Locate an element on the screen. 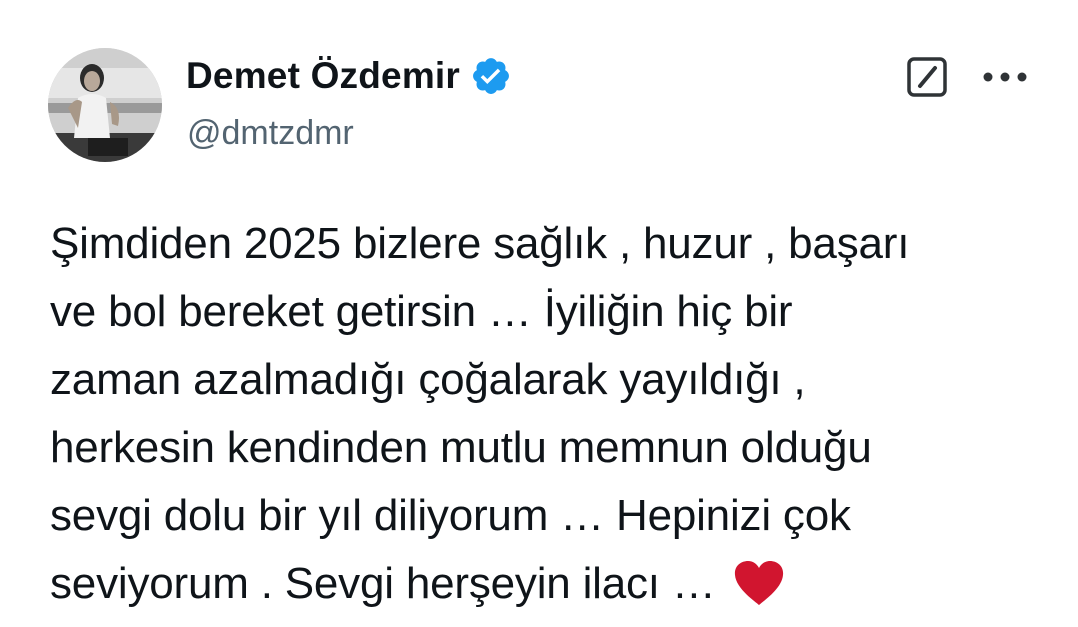 The image size is (1078, 627). tweet-line: herkesin kendinden mutlu memnun olduğu is located at coordinates (461, 447).